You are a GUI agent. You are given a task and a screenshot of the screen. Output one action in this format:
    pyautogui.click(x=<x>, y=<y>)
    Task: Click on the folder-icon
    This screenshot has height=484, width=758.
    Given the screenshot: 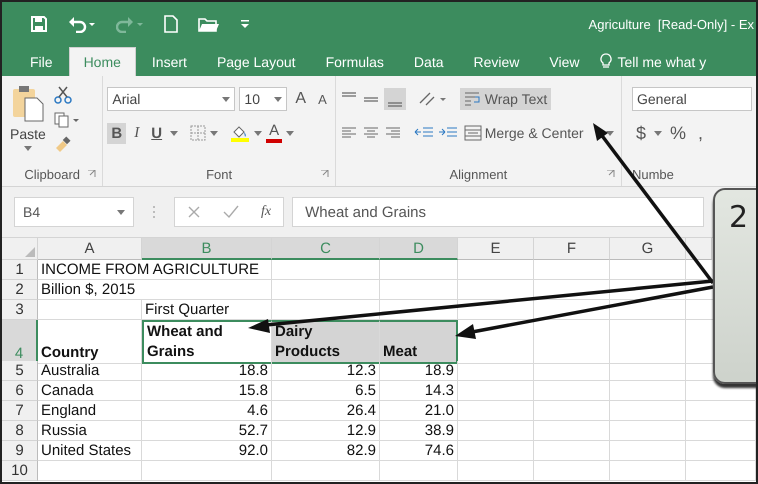 What is the action you would take?
    pyautogui.click(x=209, y=24)
    